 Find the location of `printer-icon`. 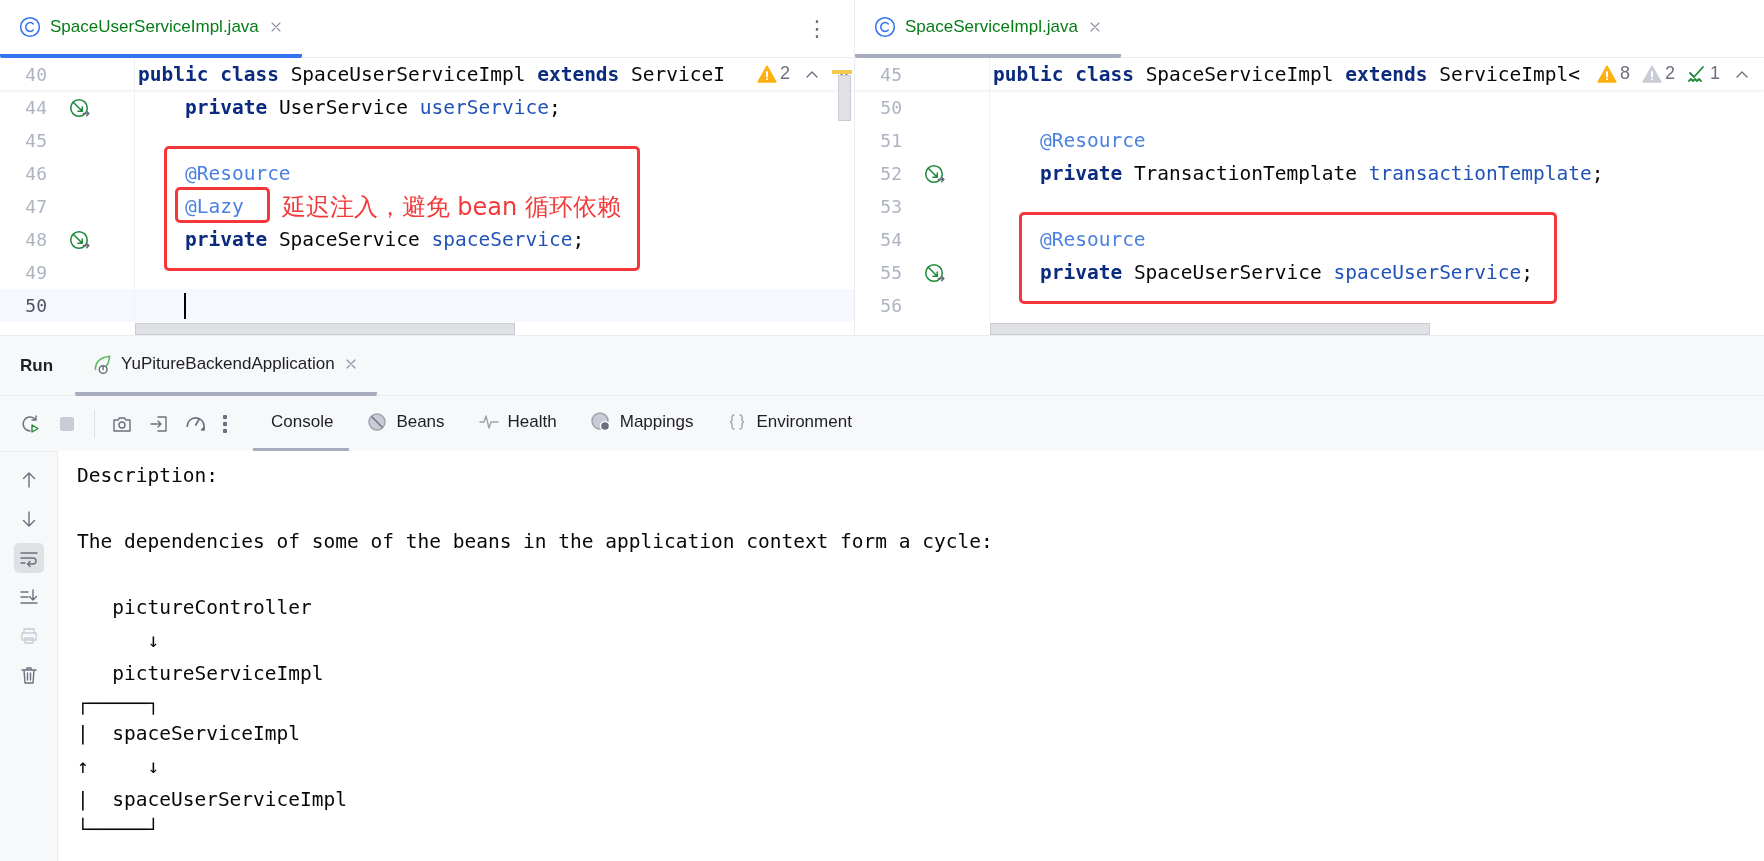

printer-icon is located at coordinates (28, 636).